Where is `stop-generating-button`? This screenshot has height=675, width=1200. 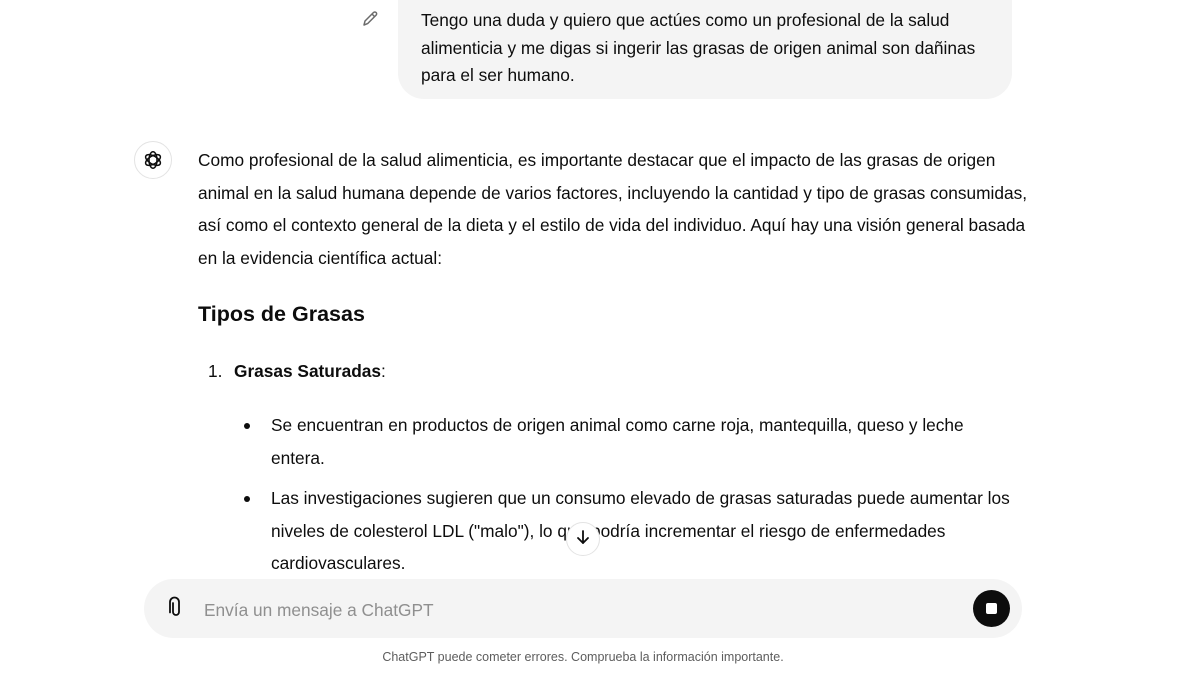 stop-generating-button is located at coordinates (991, 608).